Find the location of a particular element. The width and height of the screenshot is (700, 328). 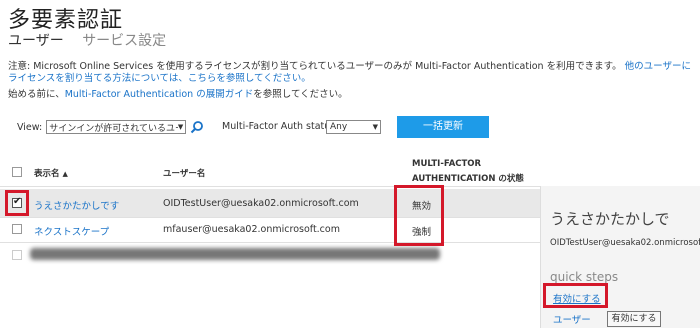

view-select: サインインが許可されているユーザ ▼ is located at coordinates (116, 127).